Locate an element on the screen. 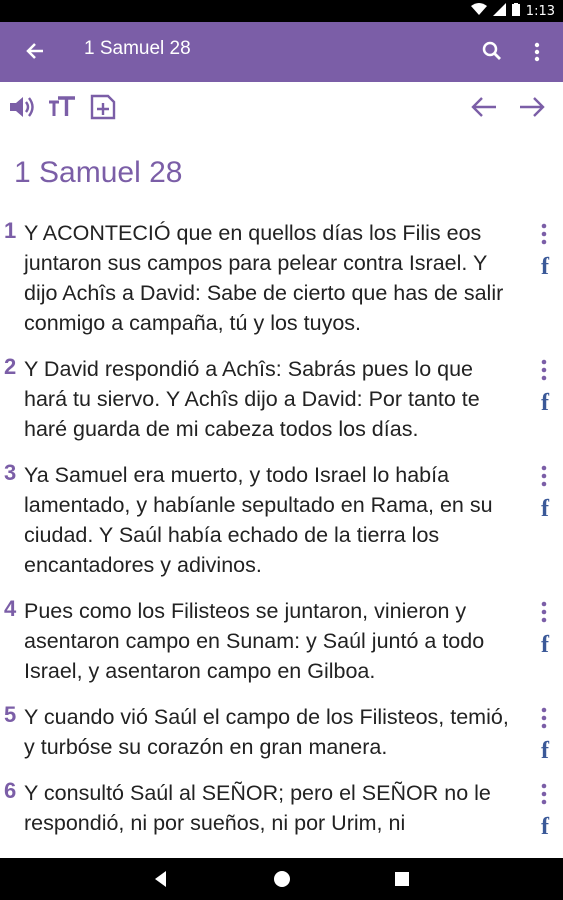 This screenshot has width=563, height=900. verse-number: 6 is located at coordinates (10, 790).